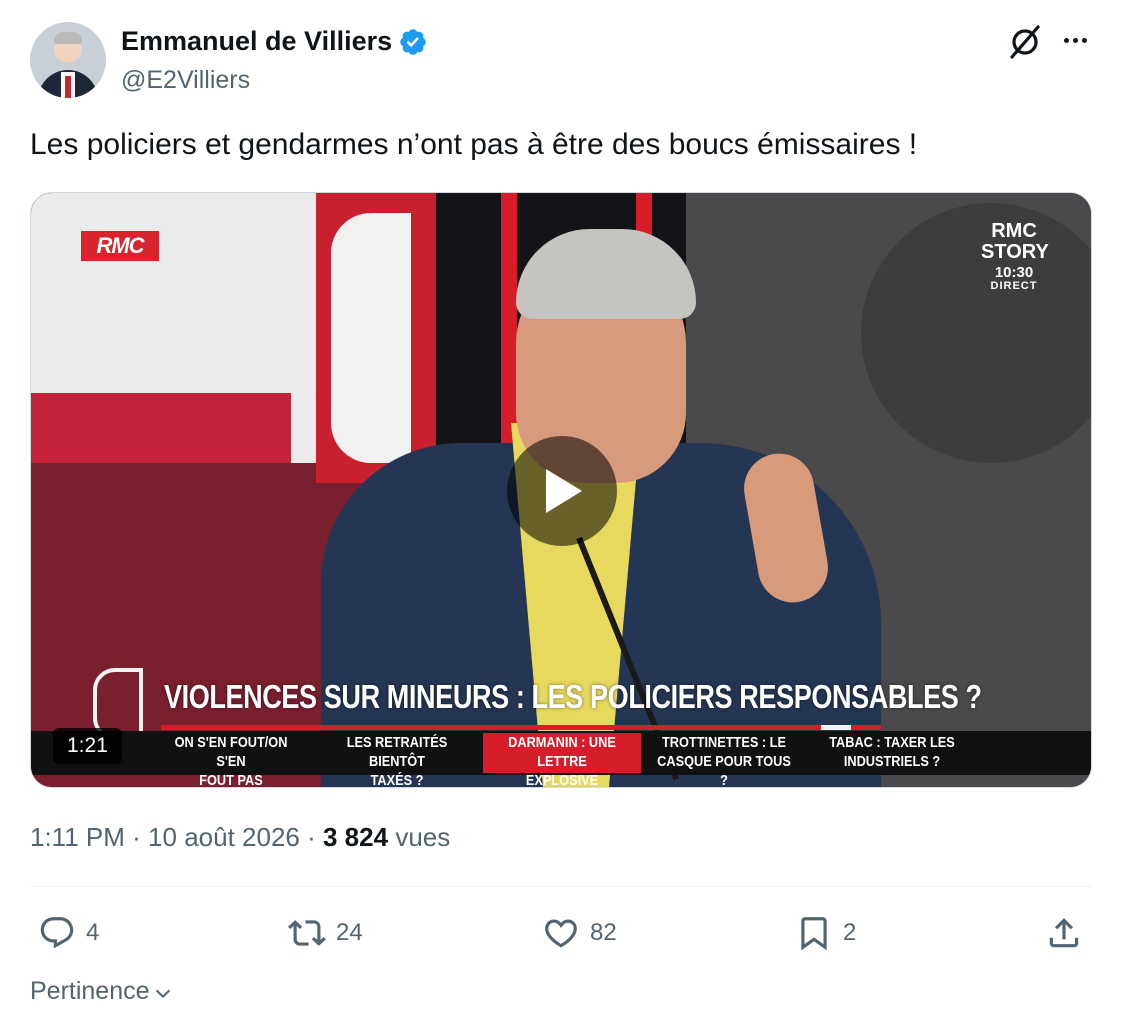  I want to click on views-label: vues, so click(423, 837).